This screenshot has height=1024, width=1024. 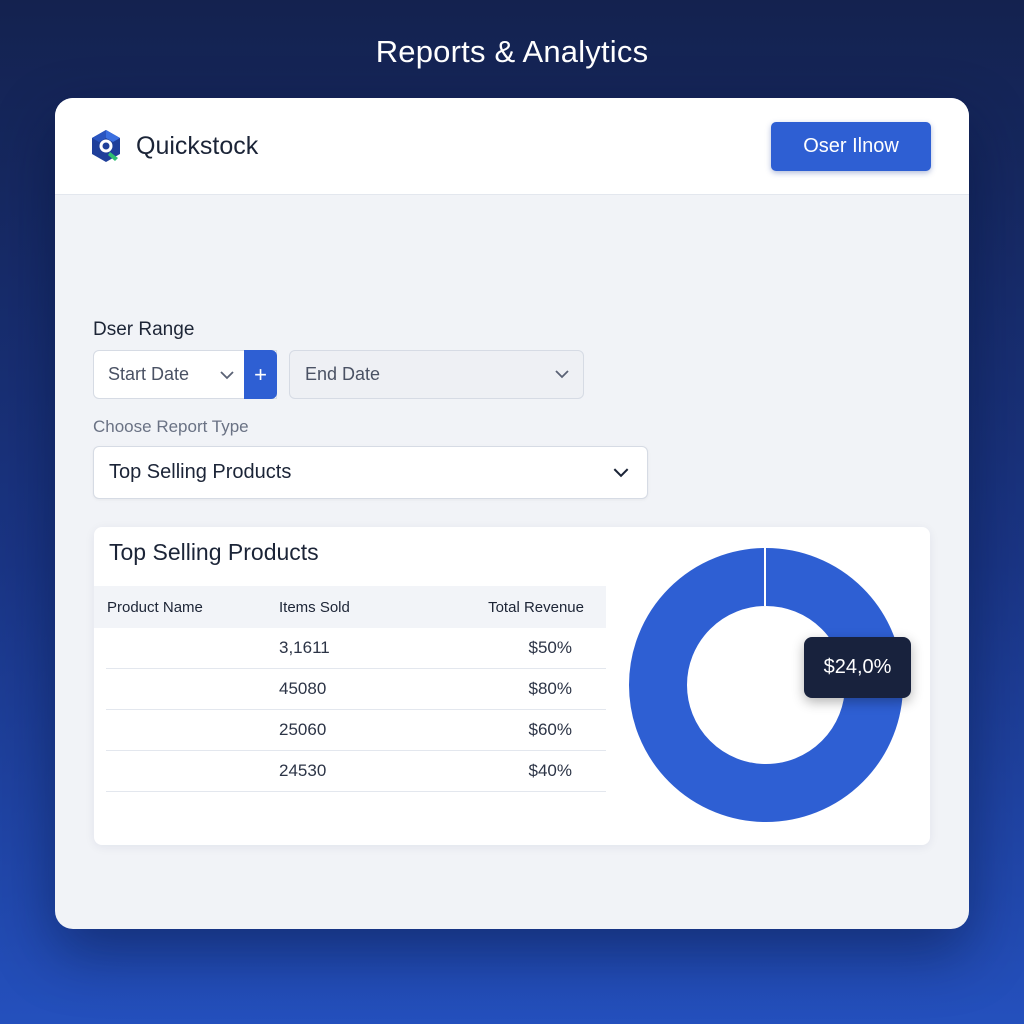 What do you see at coordinates (106, 146) in the screenshot?
I see `quickstock-logo-icon` at bounding box center [106, 146].